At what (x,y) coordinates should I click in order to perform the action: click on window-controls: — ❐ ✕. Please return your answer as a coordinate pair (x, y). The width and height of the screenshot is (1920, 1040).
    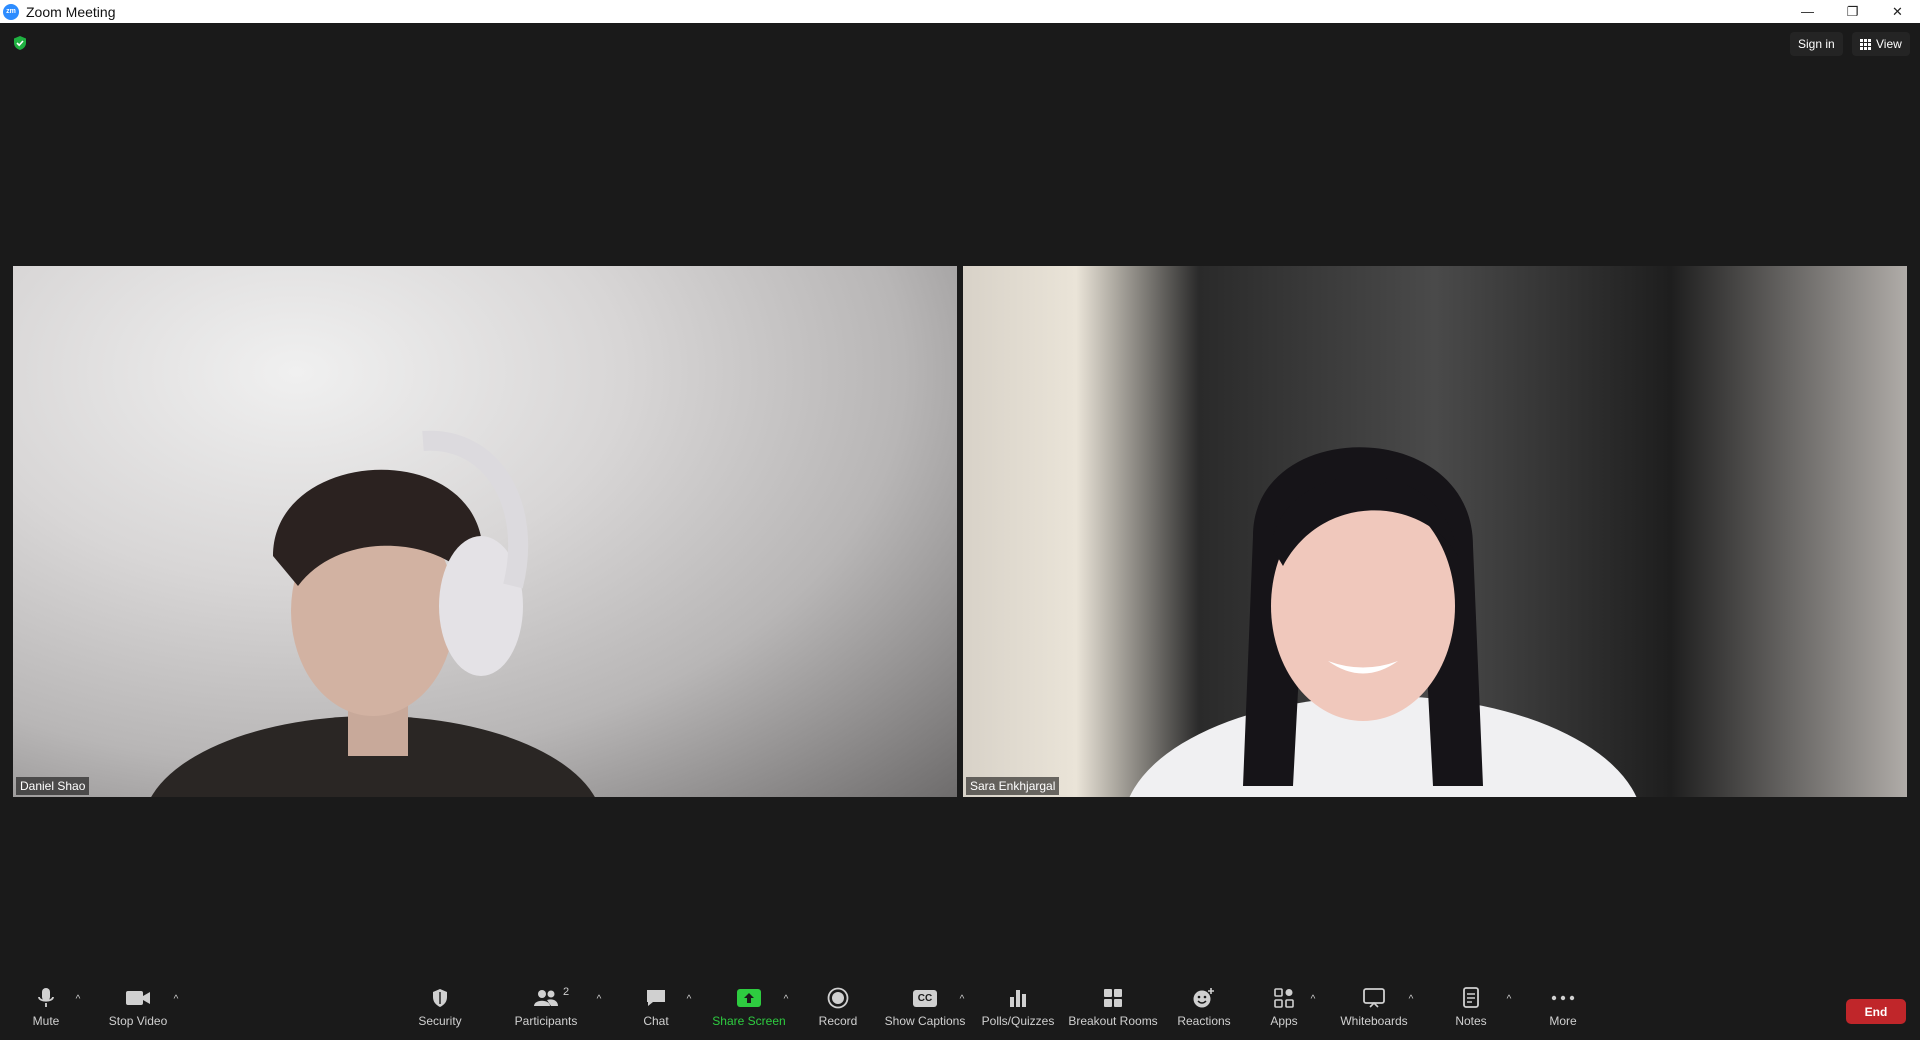
    Looking at the image, I should click on (1852, 11).